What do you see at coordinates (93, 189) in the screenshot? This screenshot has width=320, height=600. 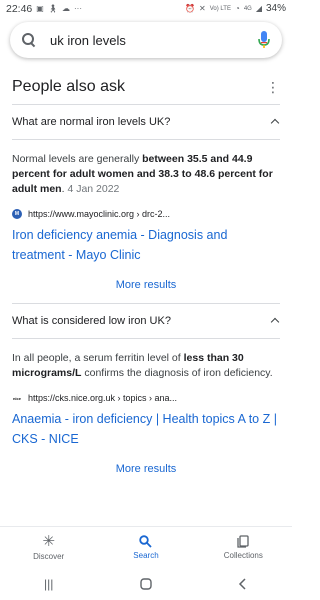 I see `answer-date: 4 Jan 2022` at bounding box center [93, 189].